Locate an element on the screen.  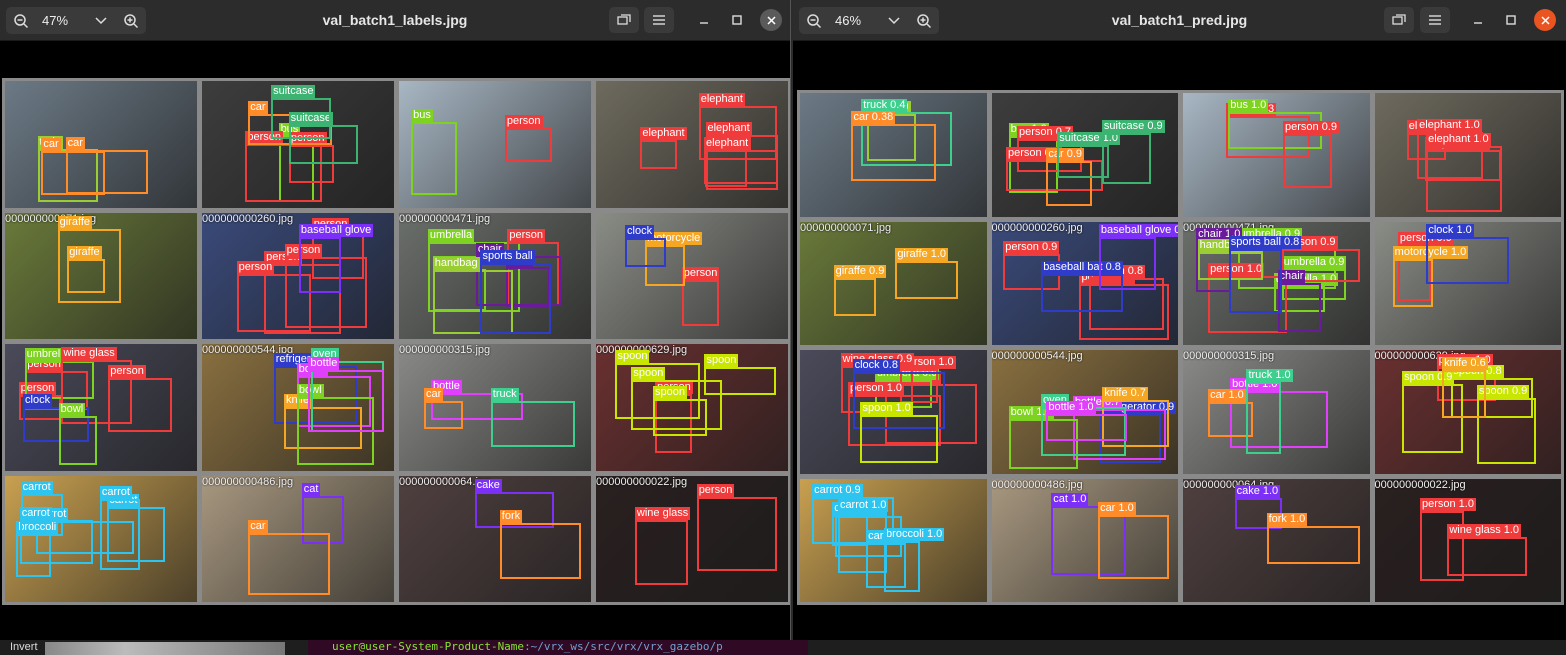
detection-label: clock 0.8 is located at coordinates (876, 365).